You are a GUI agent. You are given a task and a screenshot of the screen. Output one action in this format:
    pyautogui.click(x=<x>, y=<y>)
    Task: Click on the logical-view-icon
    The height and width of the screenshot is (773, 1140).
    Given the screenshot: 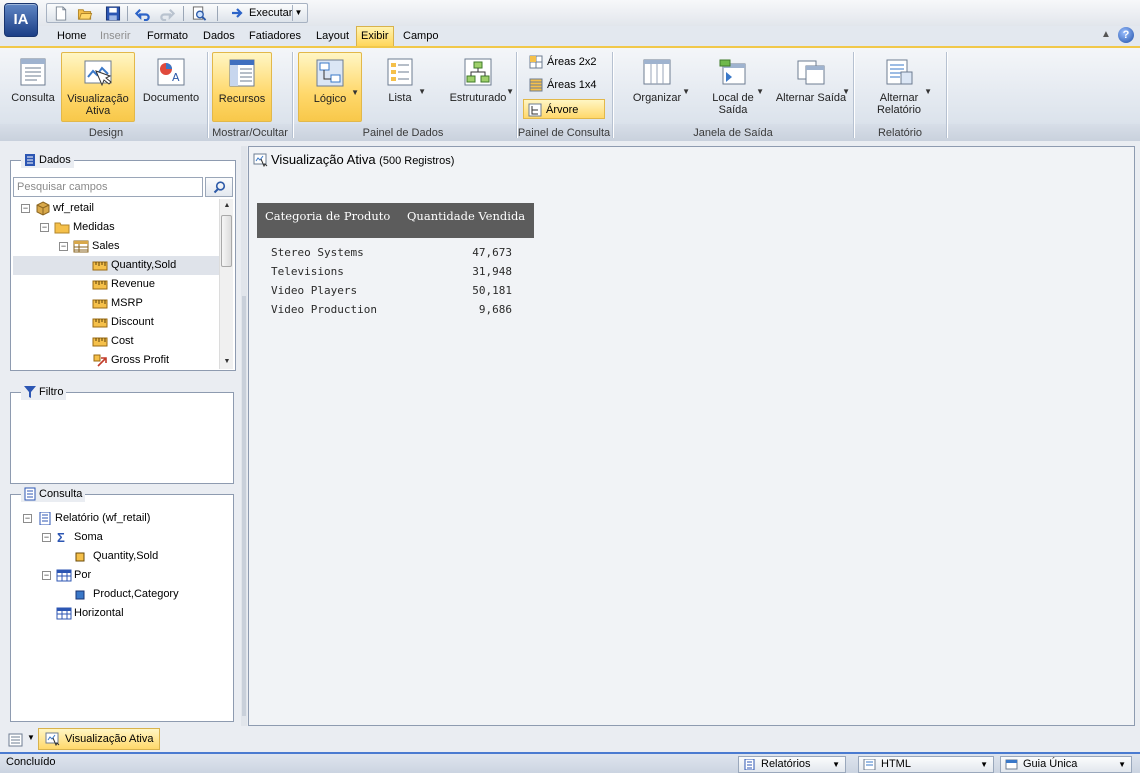 What is the action you would take?
    pyautogui.click(x=330, y=73)
    